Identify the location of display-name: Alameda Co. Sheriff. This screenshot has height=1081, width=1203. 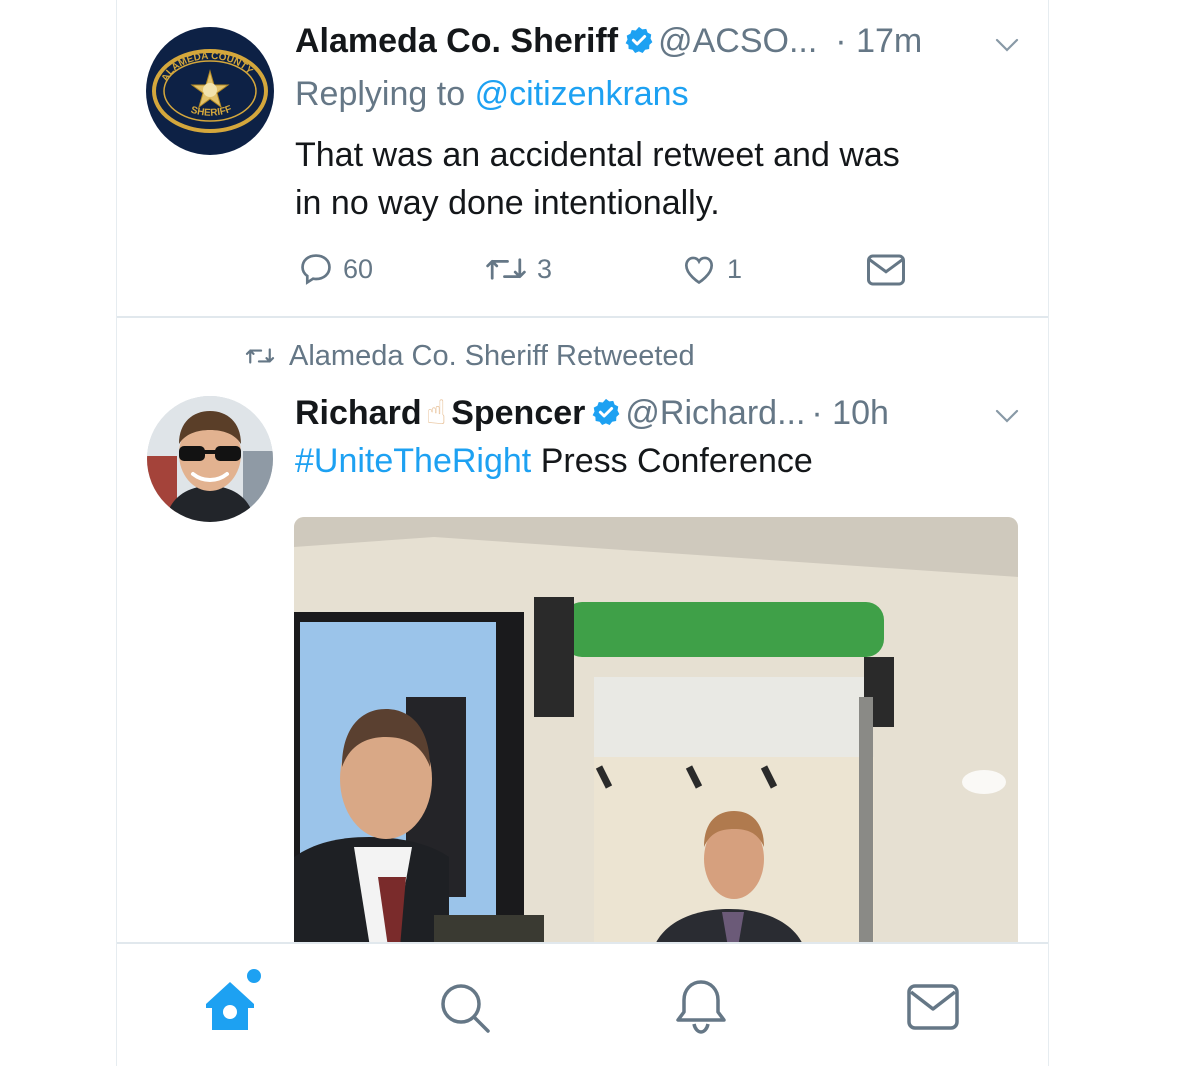
(456, 41).